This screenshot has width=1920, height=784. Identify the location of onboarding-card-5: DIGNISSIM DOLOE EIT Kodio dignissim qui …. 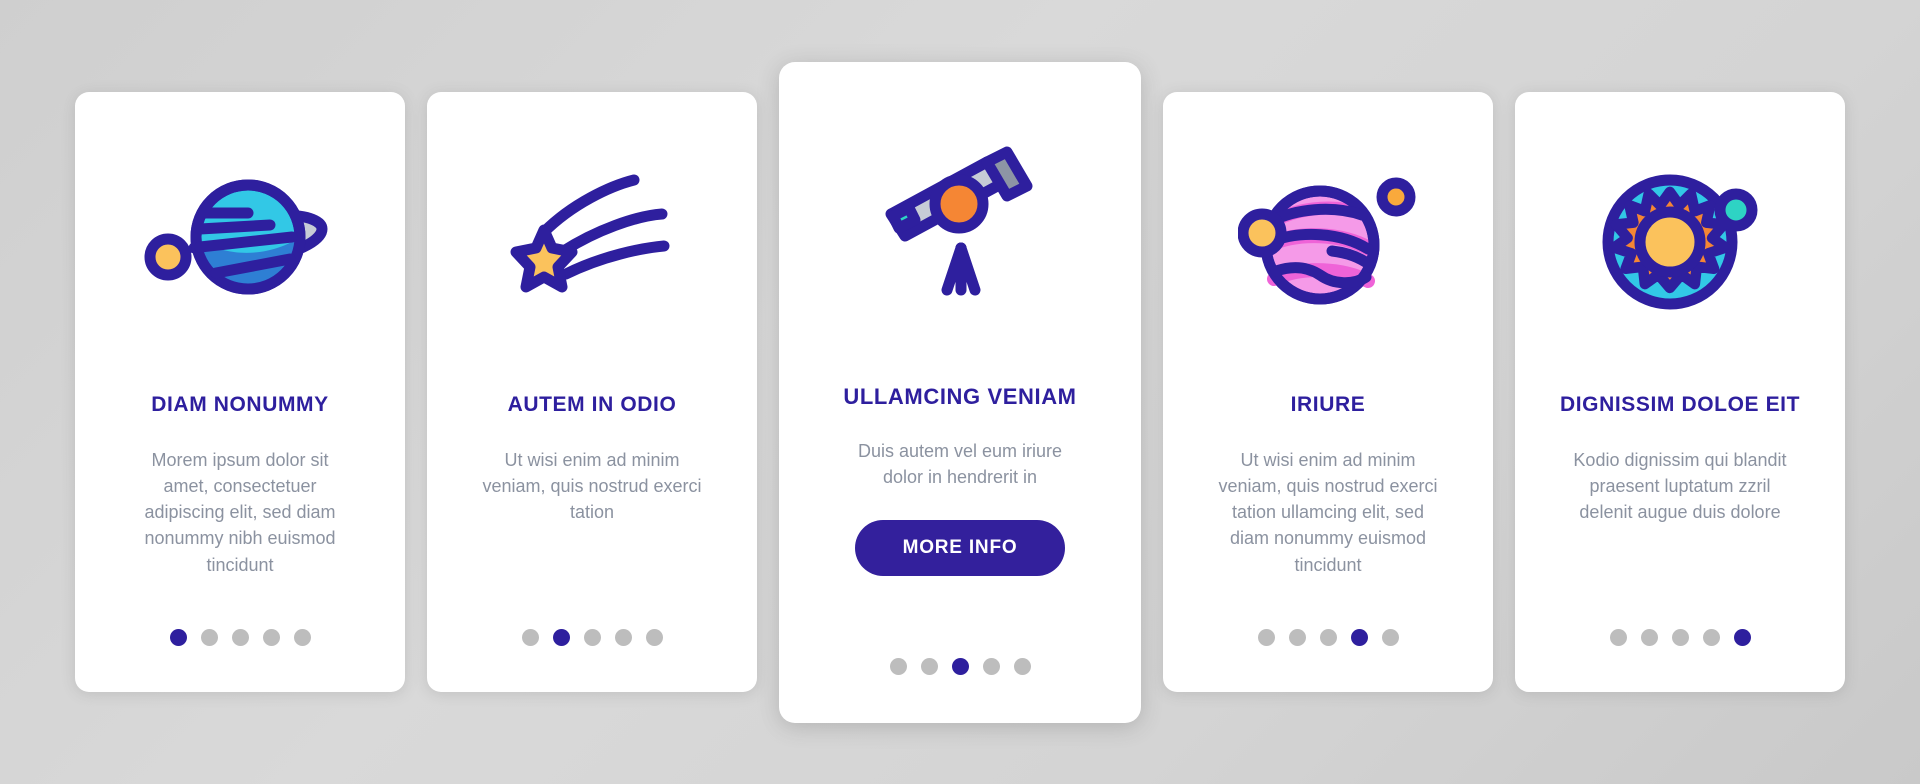
(1680, 392).